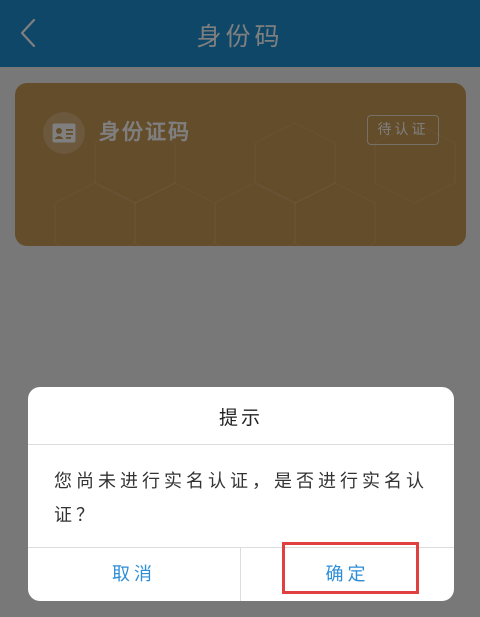  I want to click on confirm-highlight-box, so click(350, 568).